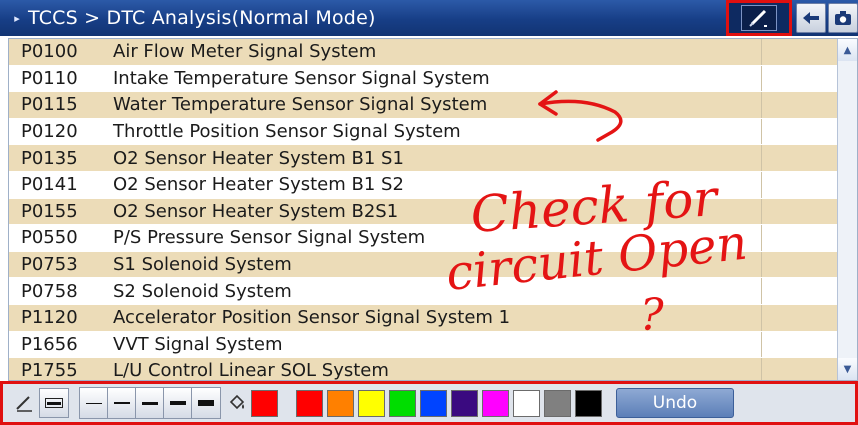 Image resolution: width=858 pixels, height=425 pixels. Describe the element at coordinates (49, 291) in the screenshot. I see `dtc-code: P0758` at that location.